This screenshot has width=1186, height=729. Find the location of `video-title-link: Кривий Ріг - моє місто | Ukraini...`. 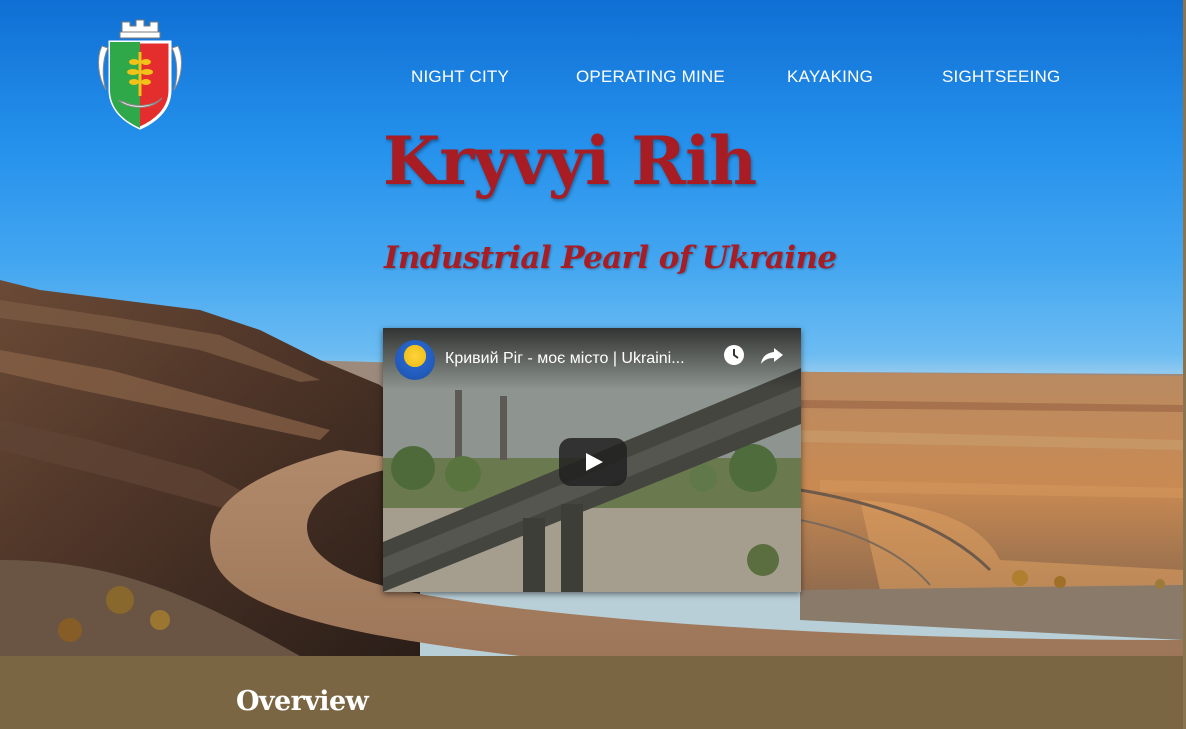

video-title-link: Кривий Ріг - моє місто | Ukraini... is located at coordinates (582, 359).